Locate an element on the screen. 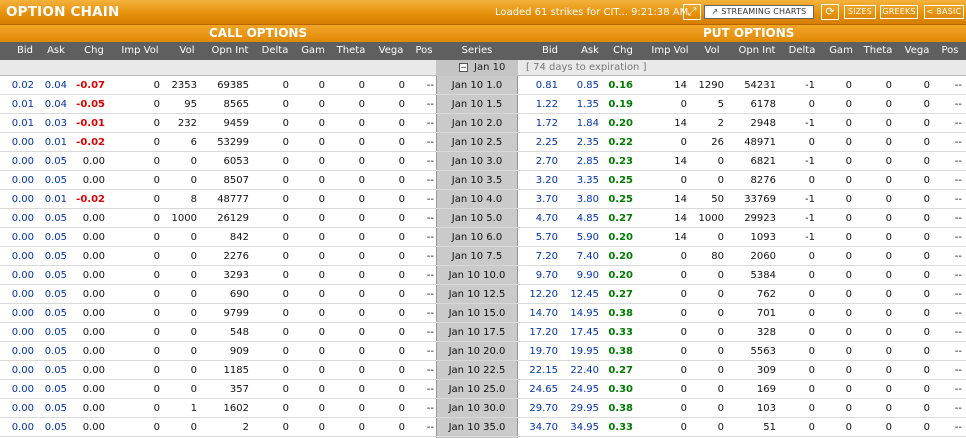 The image size is (966, 438). put-vol-cell: 50 is located at coordinates (717, 199).